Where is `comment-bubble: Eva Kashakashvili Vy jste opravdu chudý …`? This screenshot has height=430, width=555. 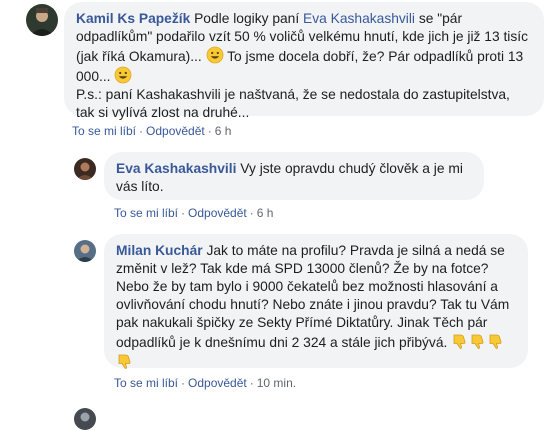 comment-bubble: Eva Kashakashvili Vy jste opravdu chudý … is located at coordinates (294, 176).